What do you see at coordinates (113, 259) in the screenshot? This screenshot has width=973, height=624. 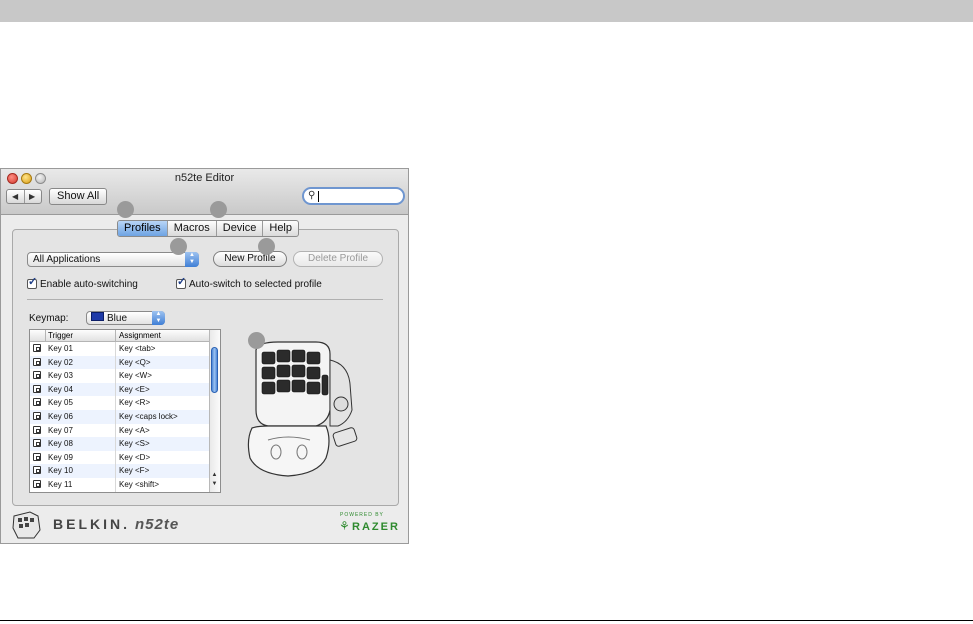 I see `application-popup: All Applications ▲ ▼` at bounding box center [113, 259].